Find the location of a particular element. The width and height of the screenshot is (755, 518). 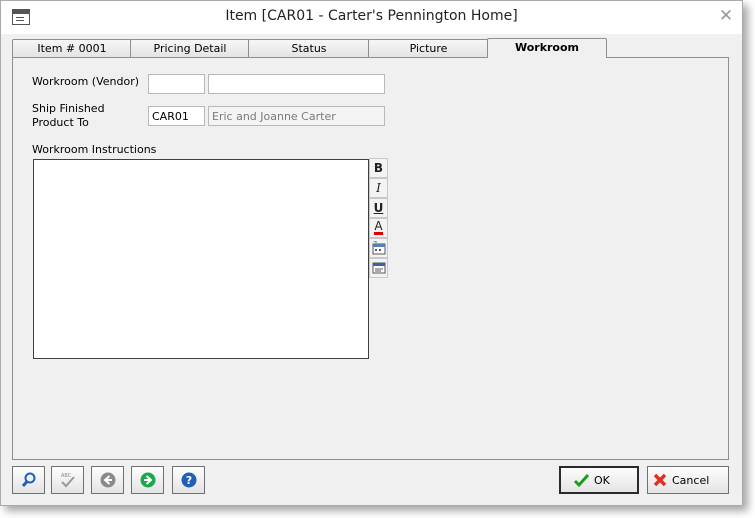

insert-date-icon is located at coordinates (378, 248).